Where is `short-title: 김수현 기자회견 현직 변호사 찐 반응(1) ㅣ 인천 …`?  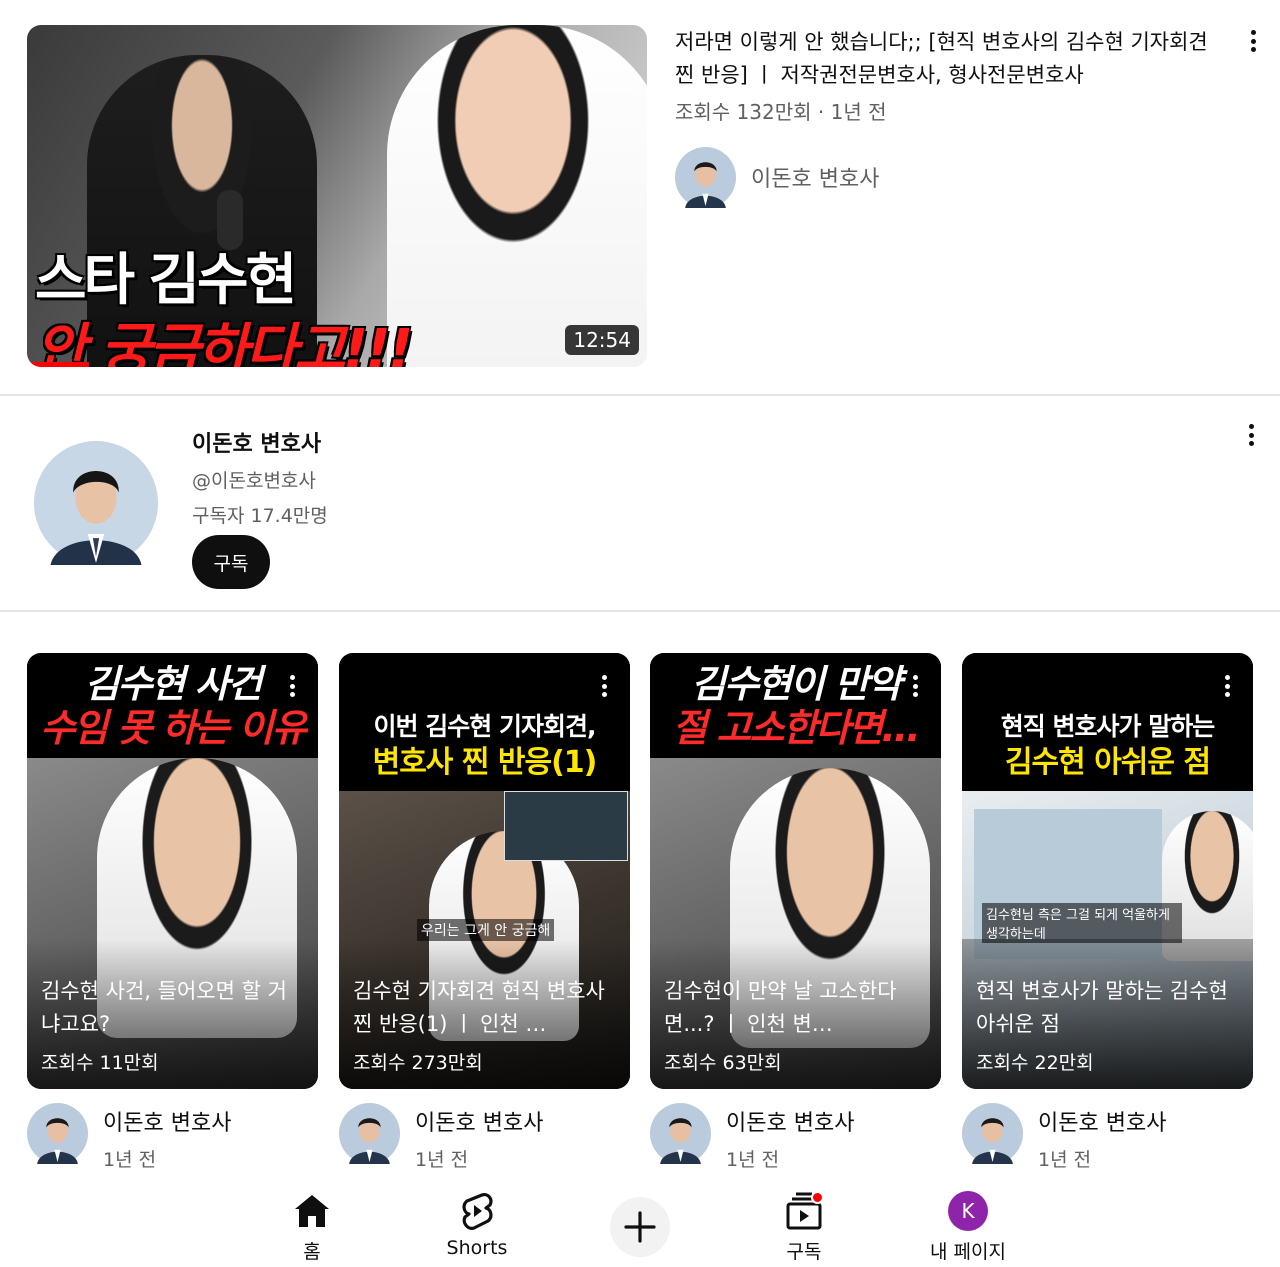
short-title: 김수현 기자회견 현직 변호사 찐 반응(1) ㅣ 인천 … is located at coordinates (479, 1007).